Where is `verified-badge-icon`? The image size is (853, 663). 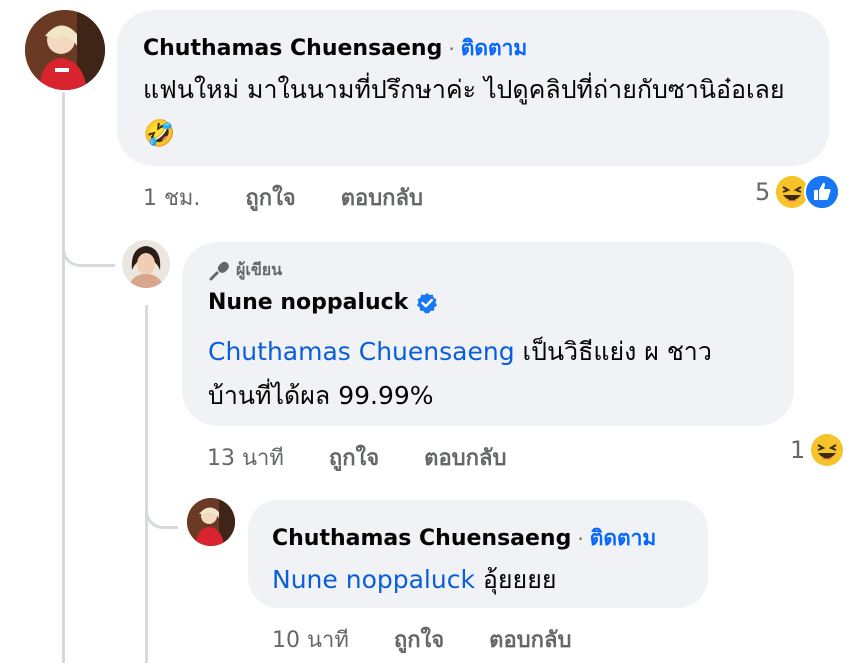 verified-badge-icon is located at coordinates (427, 303).